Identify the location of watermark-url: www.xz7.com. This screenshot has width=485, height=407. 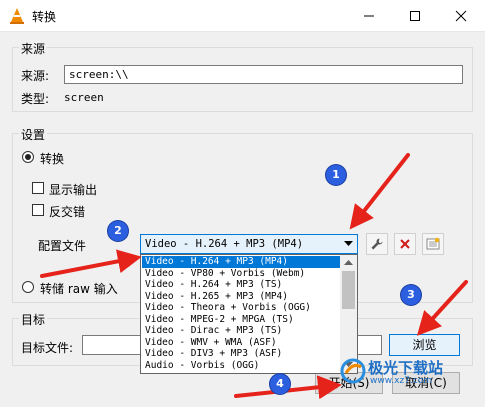
(401, 381).